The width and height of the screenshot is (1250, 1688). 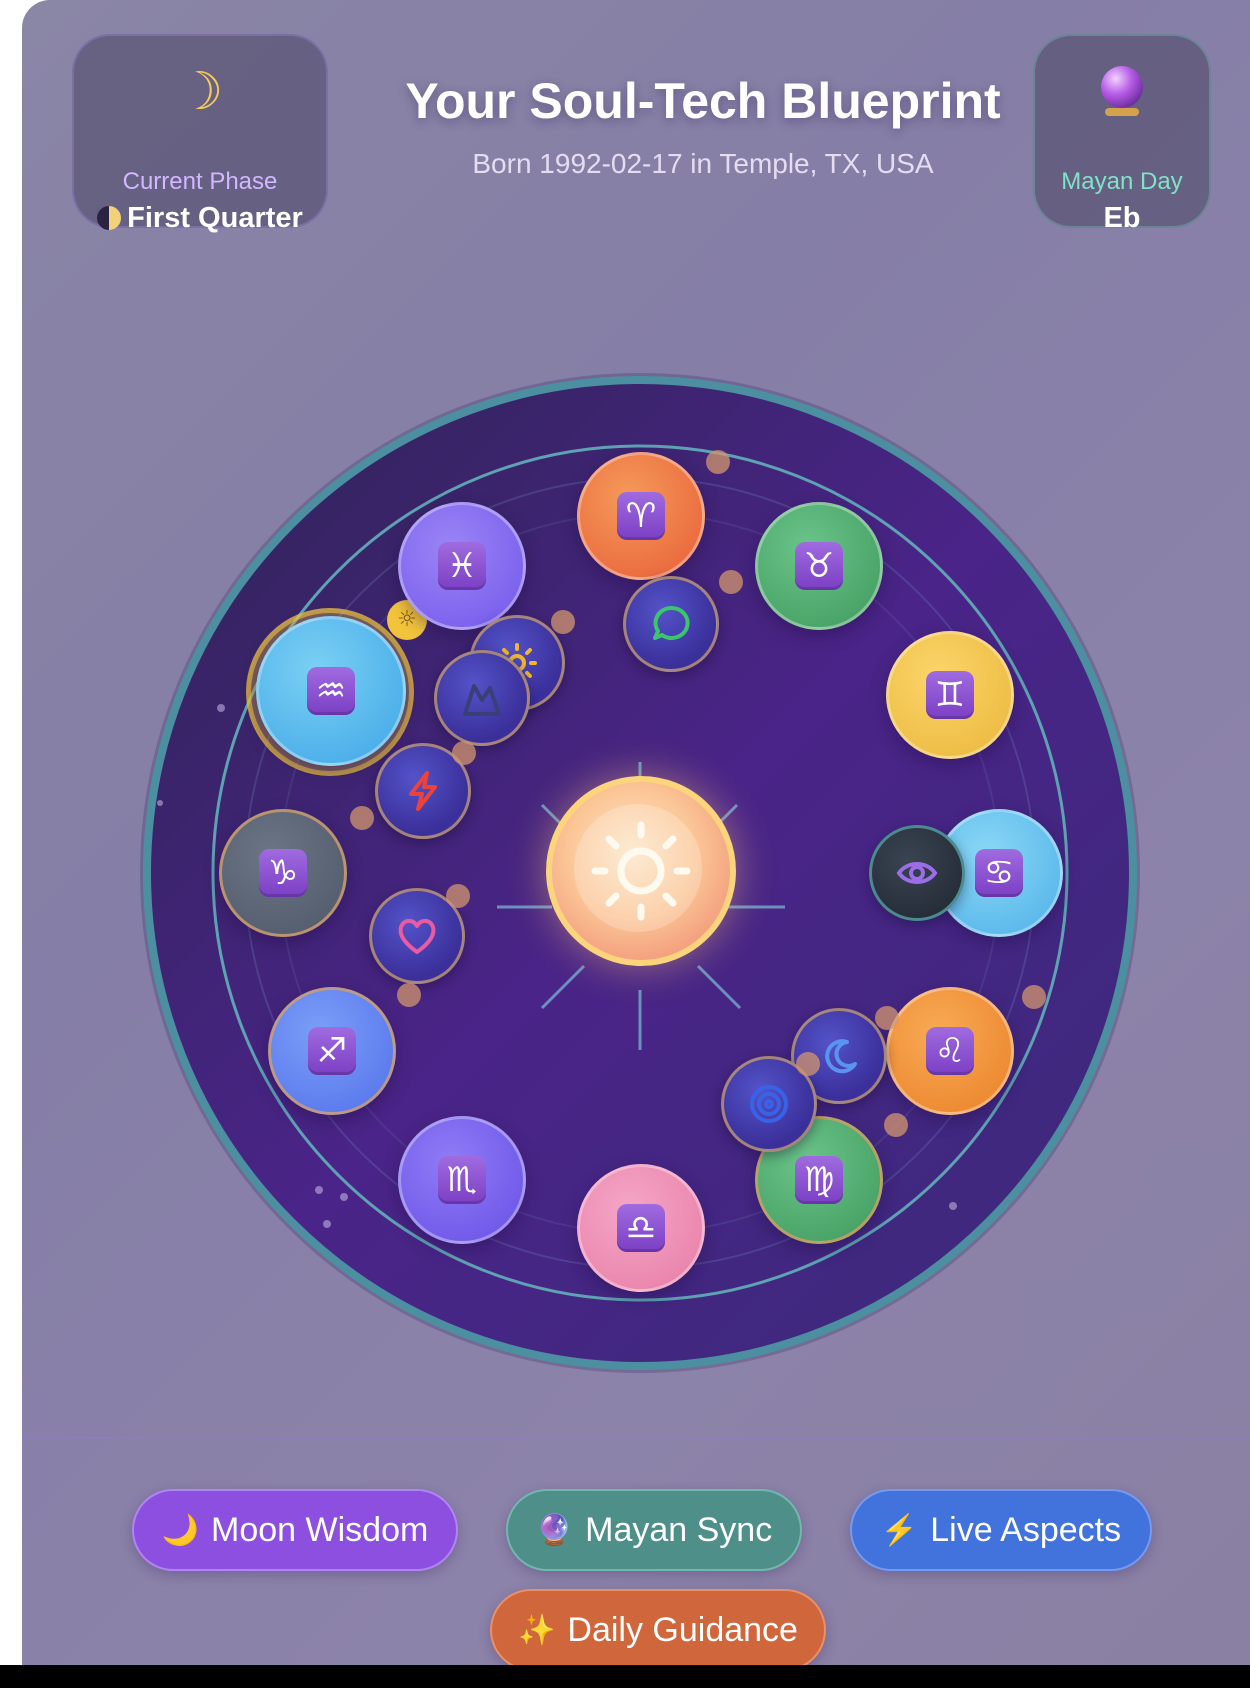 I want to click on pisces-glyph: ♓, so click(x=462, y=566).